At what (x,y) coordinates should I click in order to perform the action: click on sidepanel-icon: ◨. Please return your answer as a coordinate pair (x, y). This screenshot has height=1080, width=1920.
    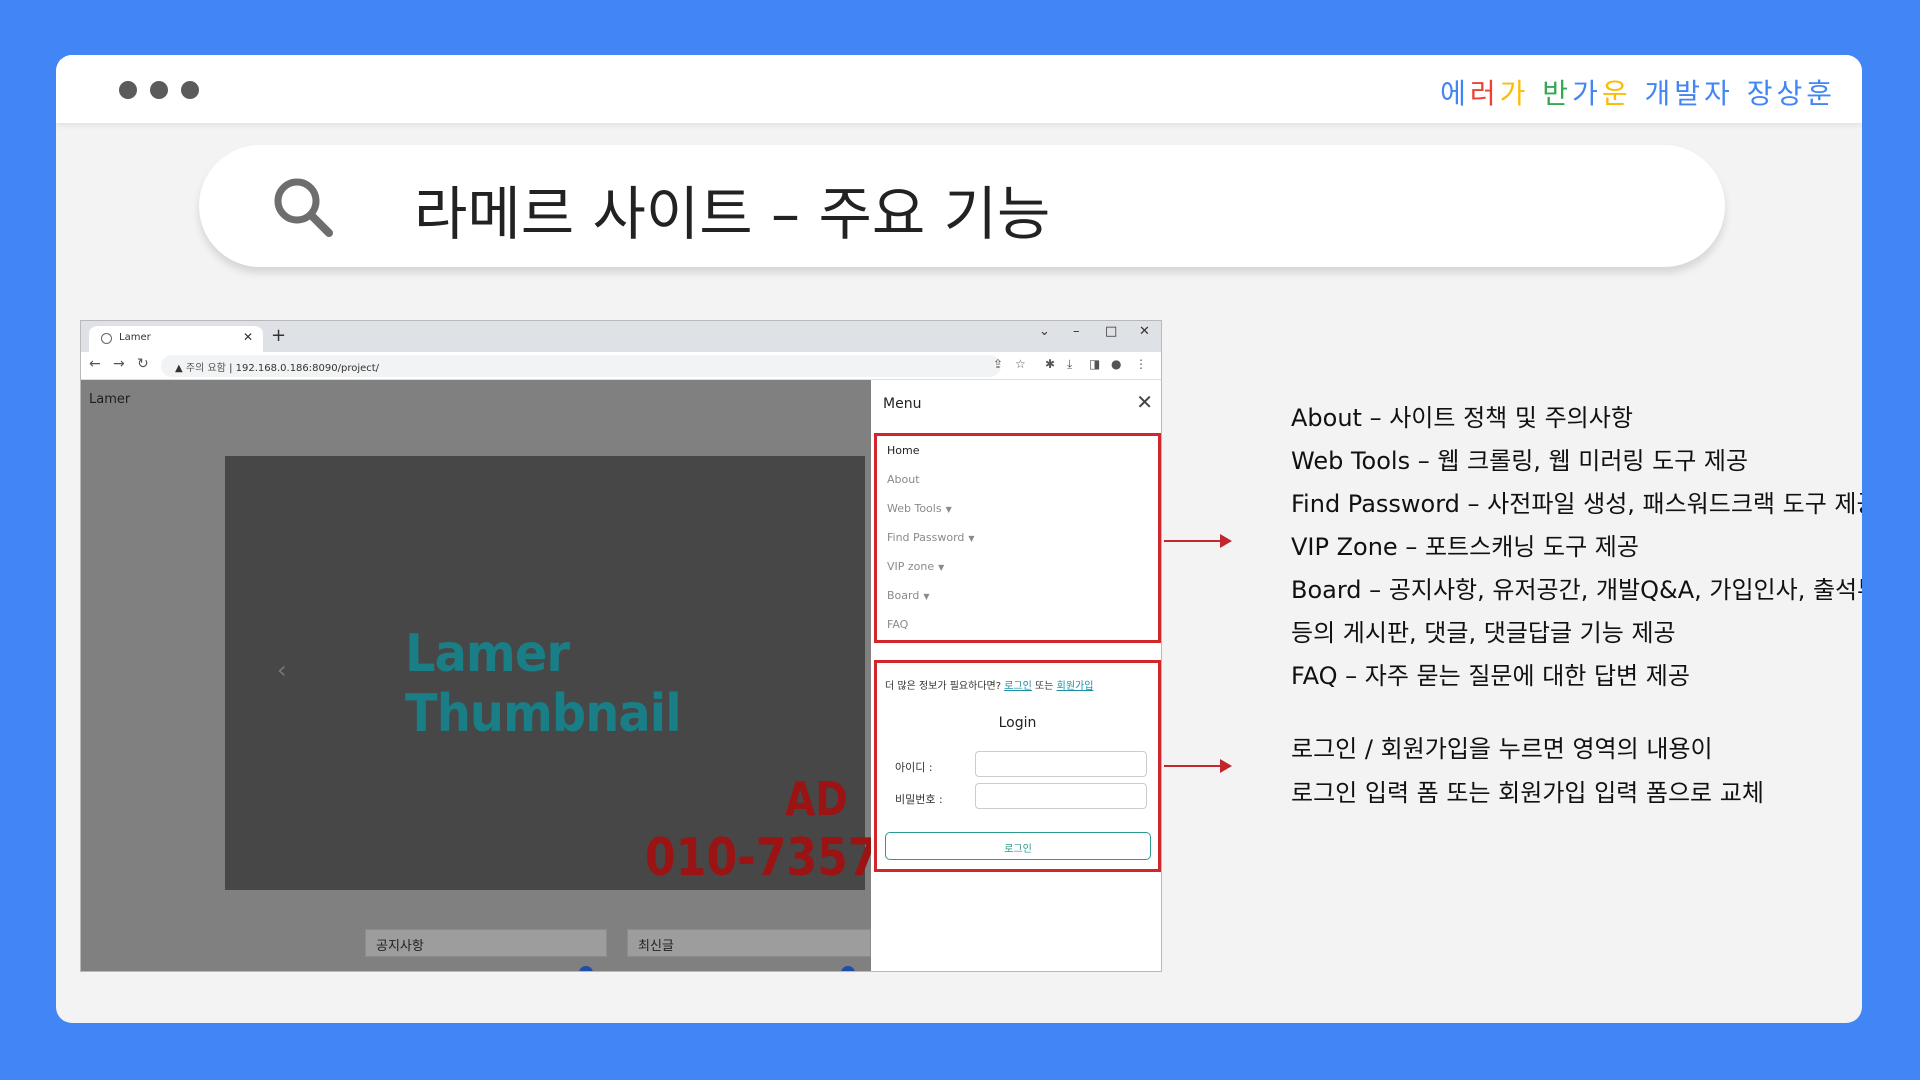
    Looking at the image, I should click on (1094, 364).